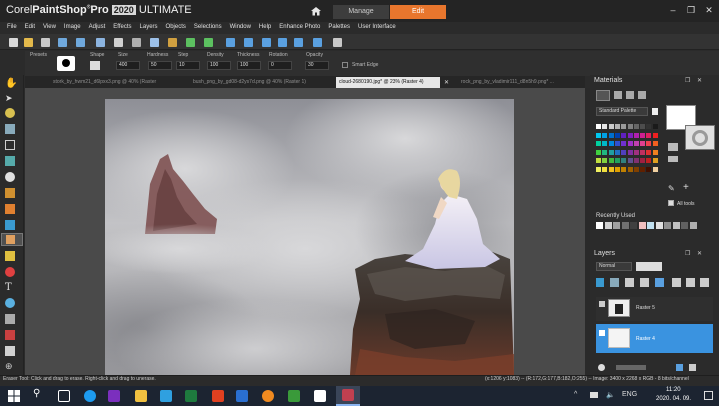 This screenshot has width=719, height=406. I want to click on makeover-tool-icon, so click(10, 209).